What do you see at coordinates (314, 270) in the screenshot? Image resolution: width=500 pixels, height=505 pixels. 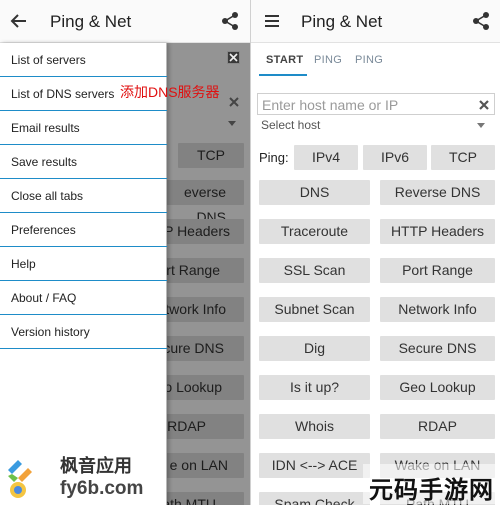 I see `ssl-scan-button: SSL Scan` at bounding box center [314, 270].